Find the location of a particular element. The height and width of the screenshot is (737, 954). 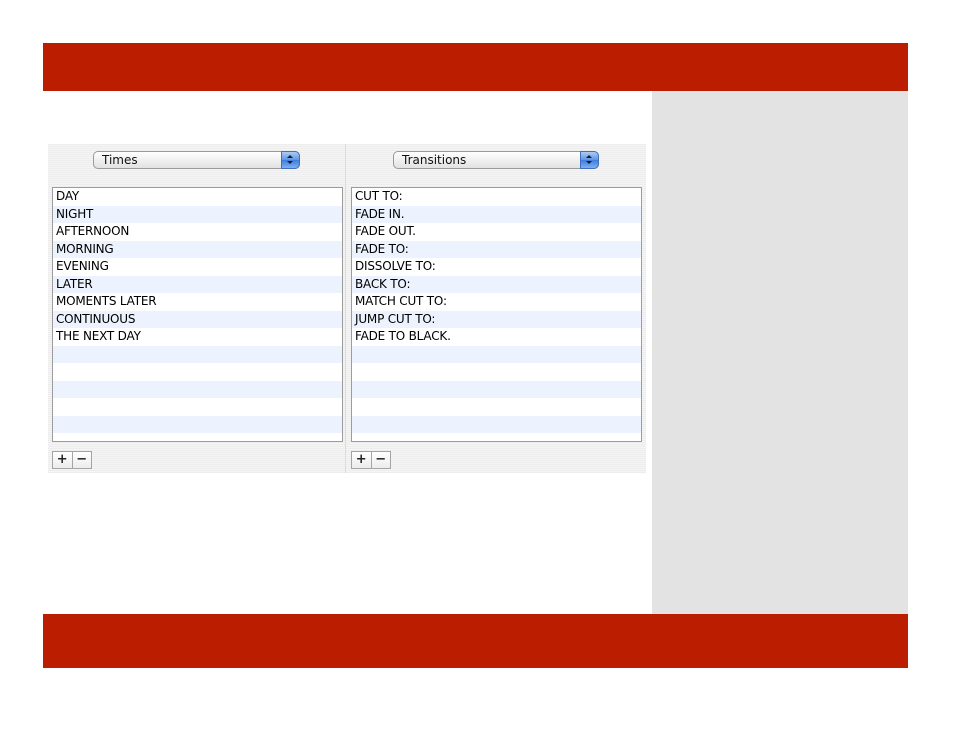

list-item: CONTINUOUS is located at coordinates (197, 319).